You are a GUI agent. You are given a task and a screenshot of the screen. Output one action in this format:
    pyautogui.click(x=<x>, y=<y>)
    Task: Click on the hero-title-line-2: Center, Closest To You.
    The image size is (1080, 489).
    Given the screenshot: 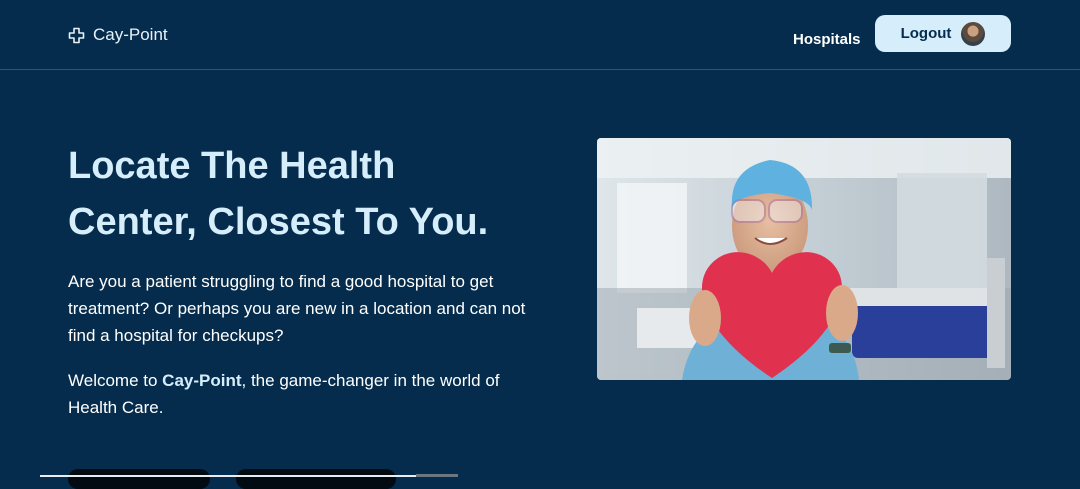 What is the action you would take?
    pyautogui.click(x=278, y=222)
    